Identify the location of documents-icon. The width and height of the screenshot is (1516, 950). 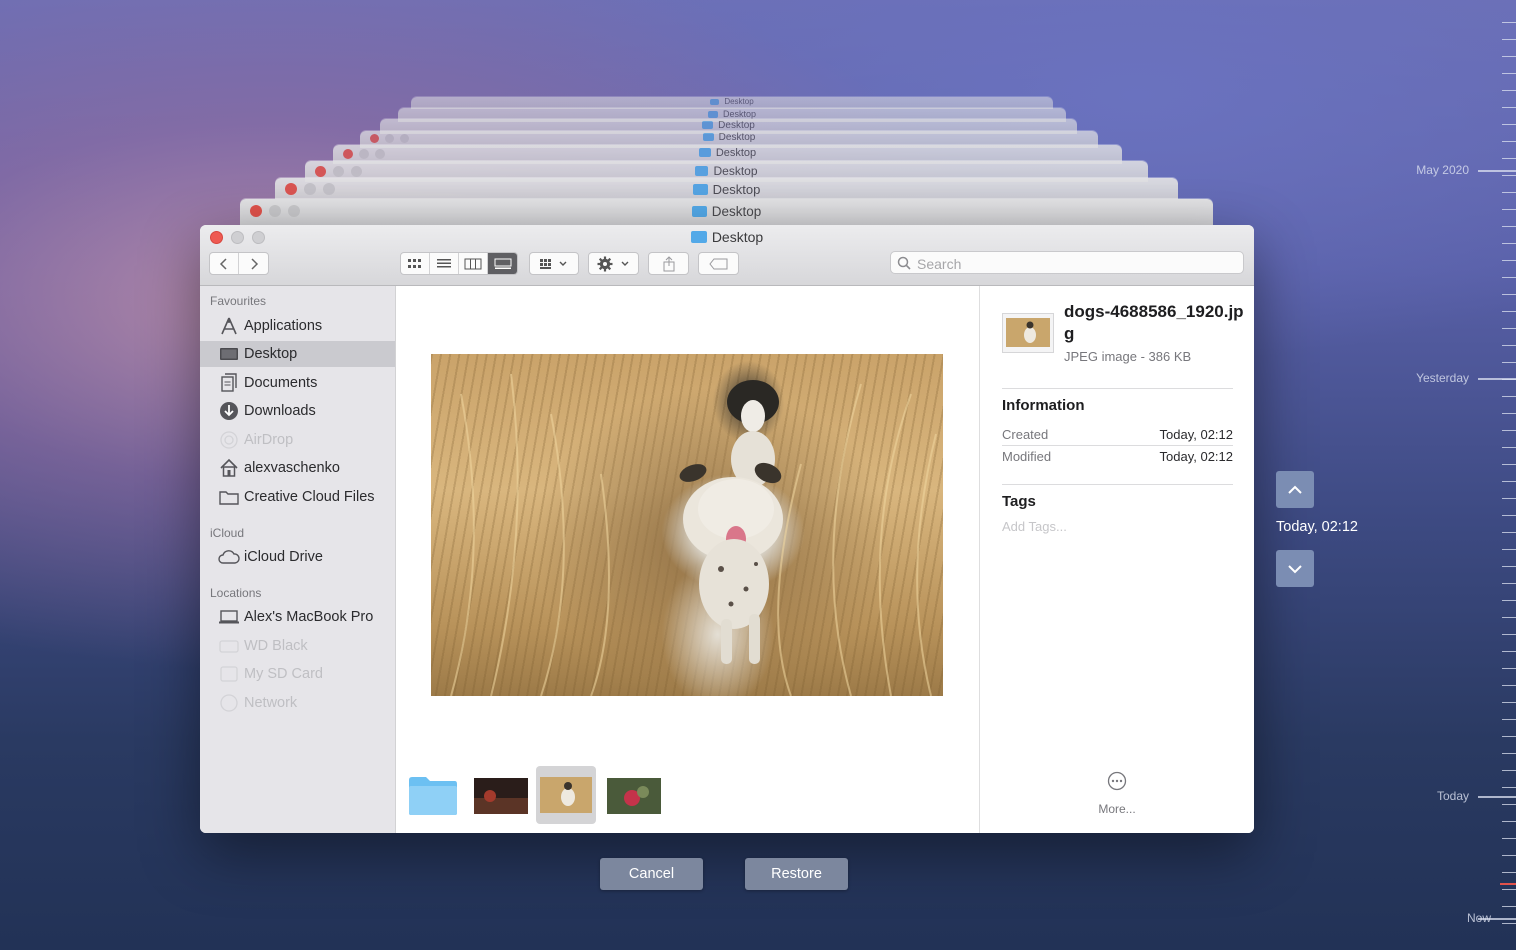
(229, 383).